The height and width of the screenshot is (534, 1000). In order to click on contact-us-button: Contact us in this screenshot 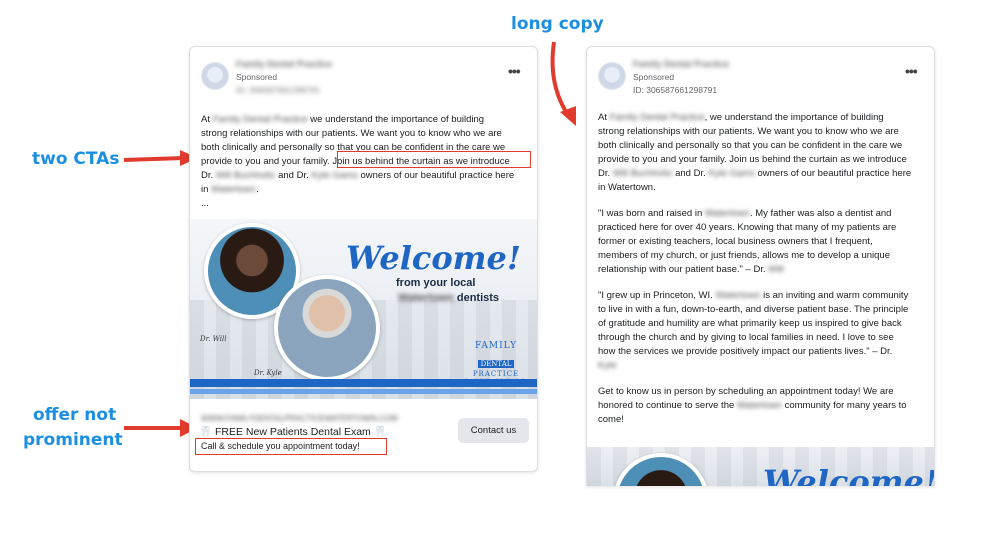, I will do `click(493, 430)`.